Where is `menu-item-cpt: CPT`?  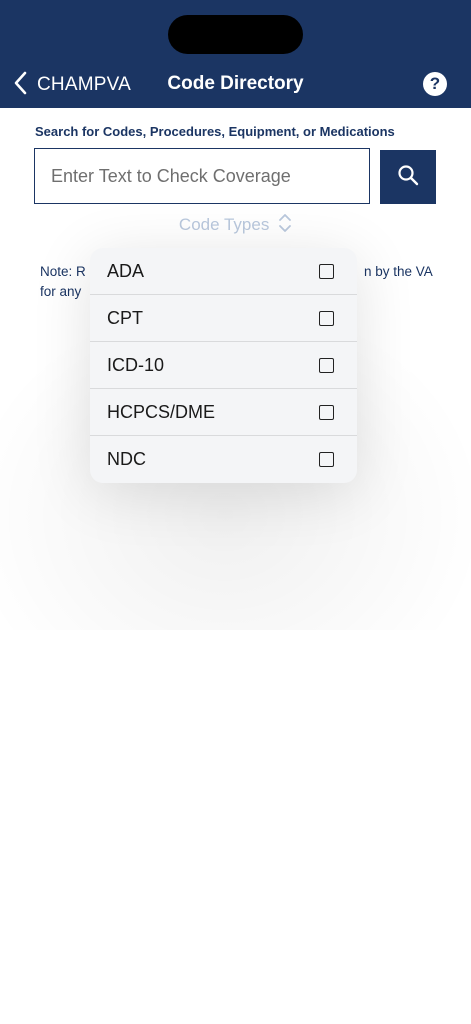
menu-item-cpt: CPT is located at coordinates (223, 318).